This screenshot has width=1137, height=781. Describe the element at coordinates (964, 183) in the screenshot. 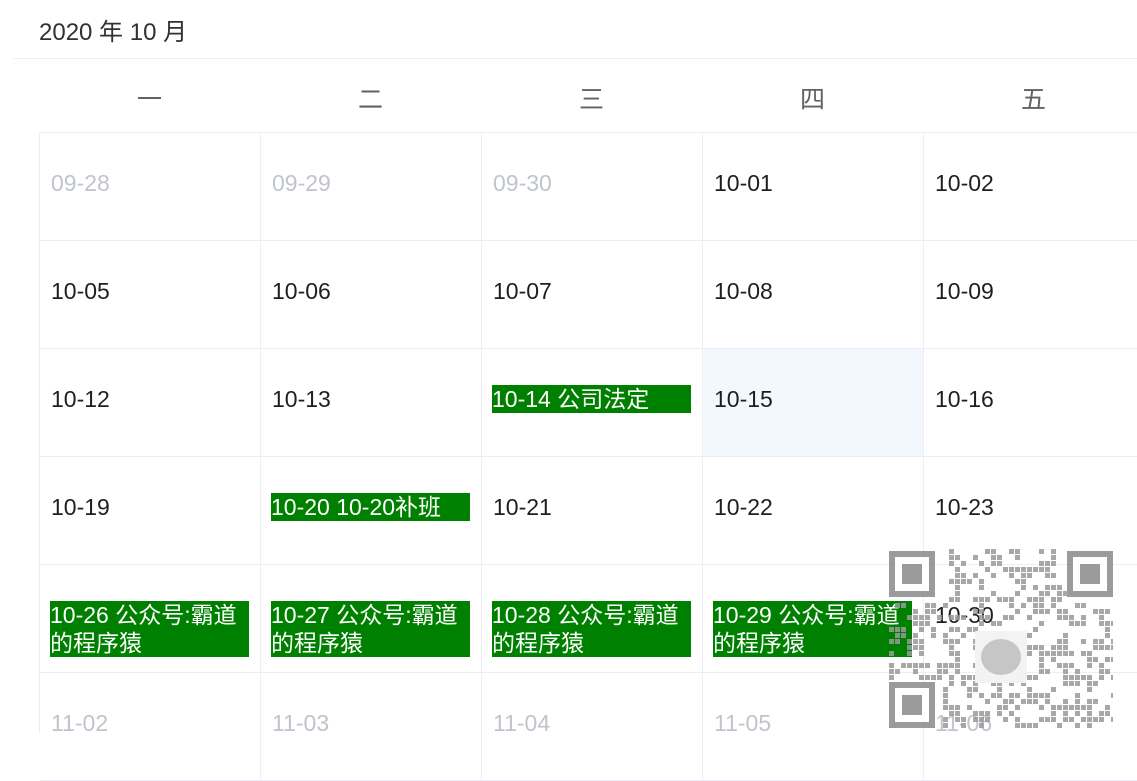

I see `day-date-label: 10-02` at that location.